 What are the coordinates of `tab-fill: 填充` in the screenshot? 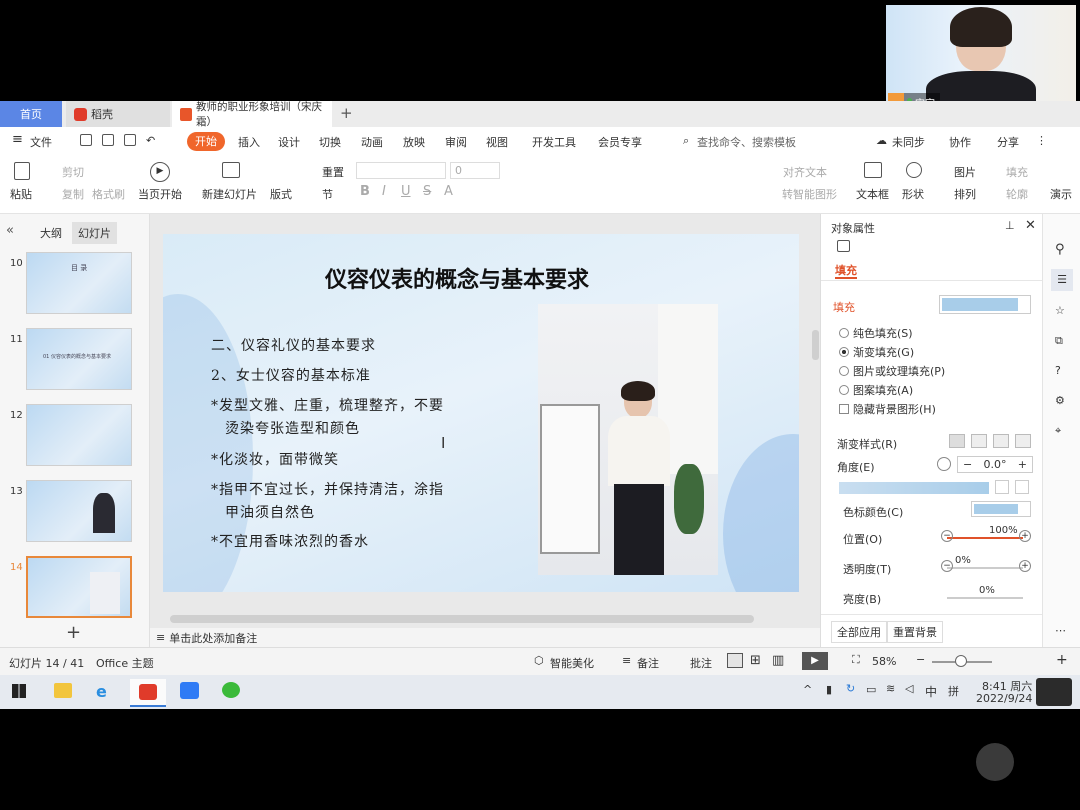 It's located at (846, 270).